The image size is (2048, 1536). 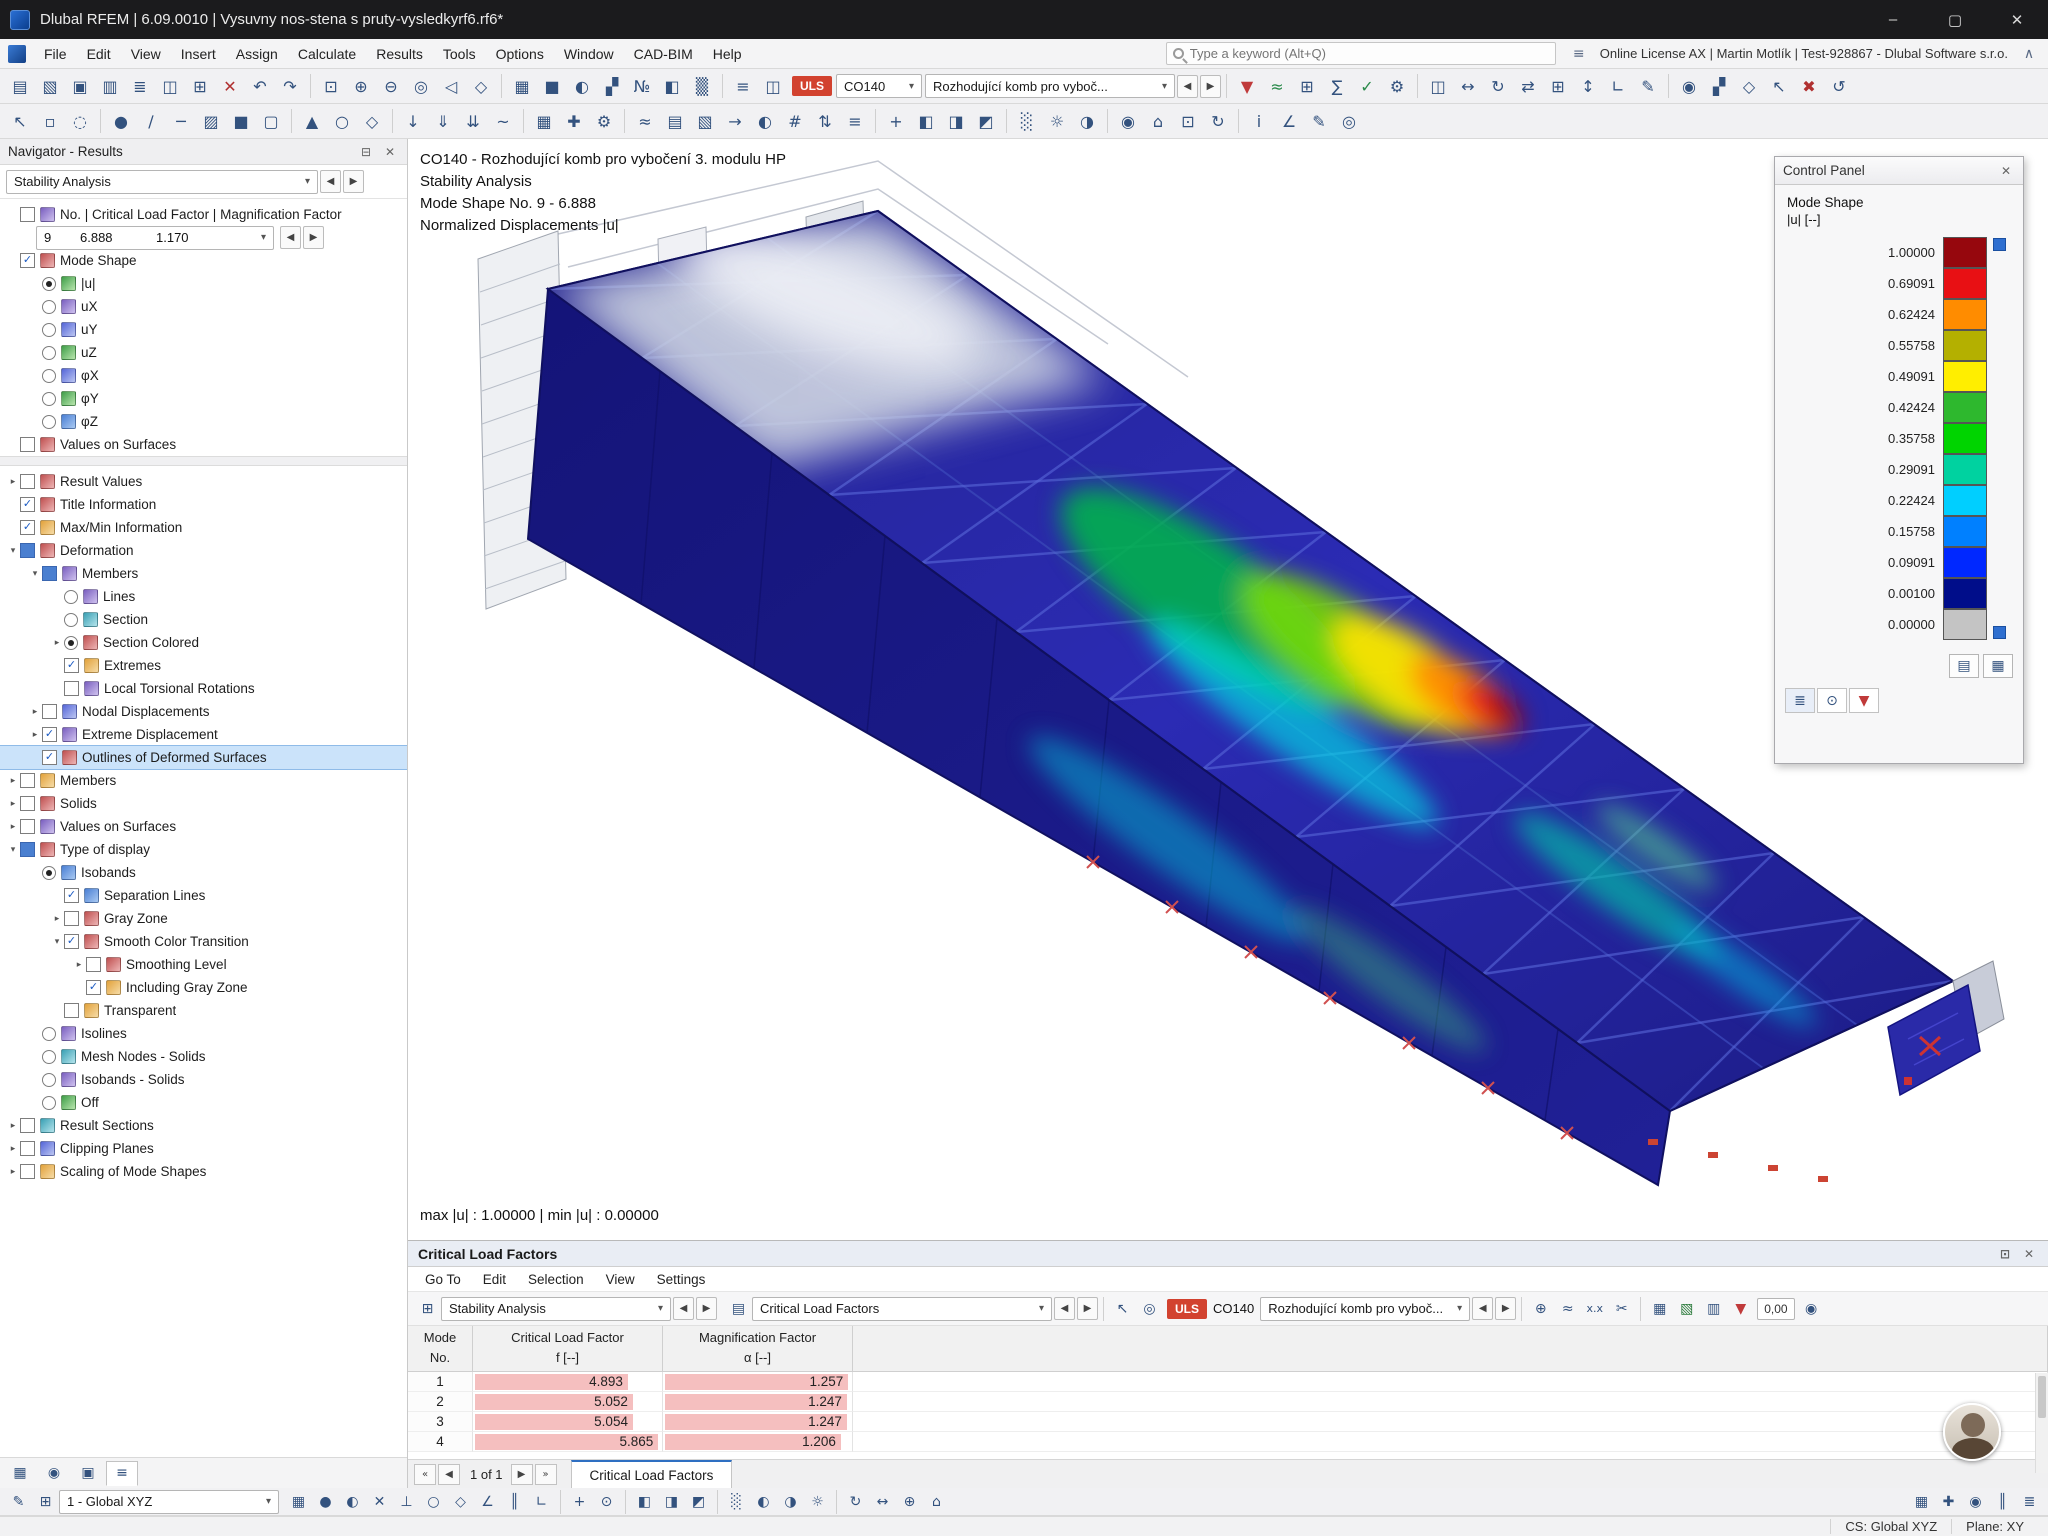 I want to click on decimal-format-button: 0,00, so click(x=1776, y=1308).